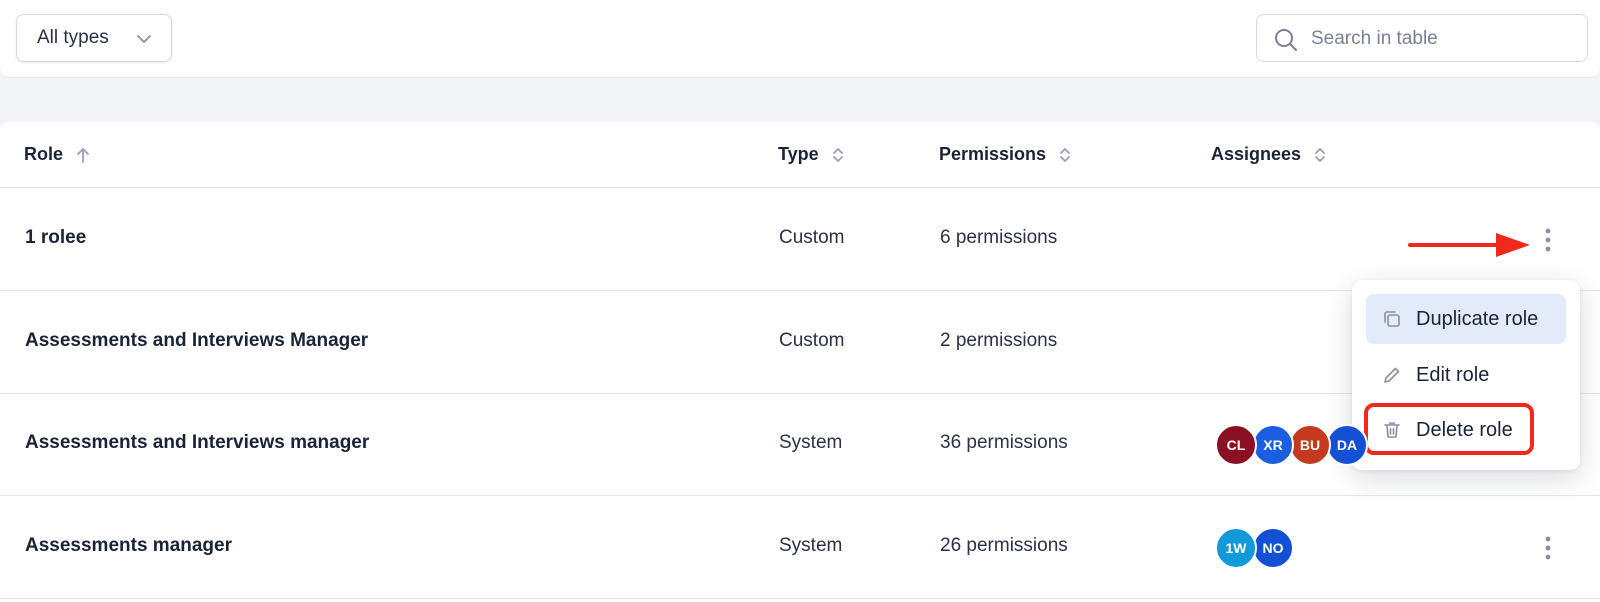  I want to click on table-search, so click(1422, 38).